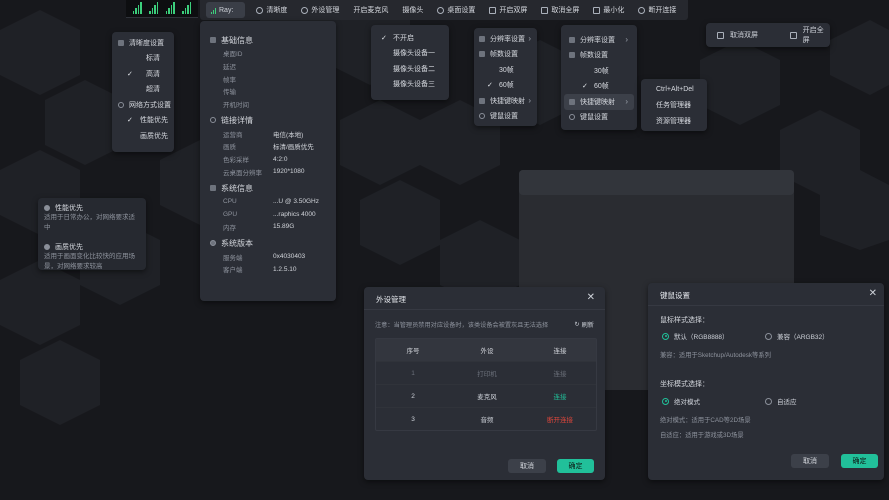 The image size is (889, 500). What do you see at coordinates (505, 101) in the screenshot?
I see `shortcut-mapping-item: 快捷键映射 ›` at bounding box center [505, 101].